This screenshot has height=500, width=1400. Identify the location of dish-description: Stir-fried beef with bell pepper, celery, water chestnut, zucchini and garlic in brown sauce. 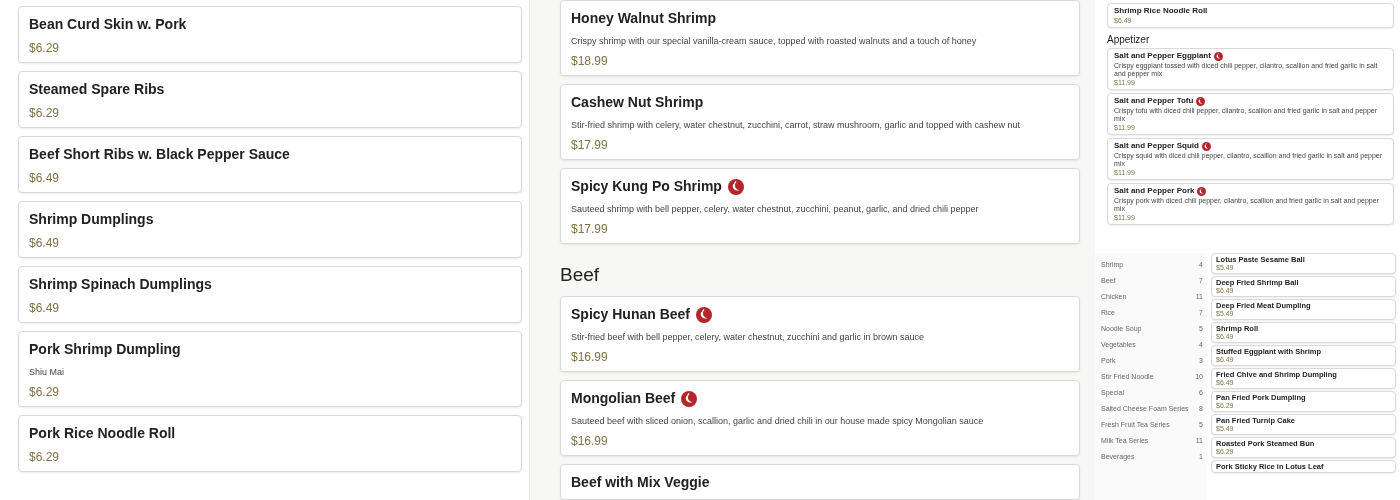
(748, 337).